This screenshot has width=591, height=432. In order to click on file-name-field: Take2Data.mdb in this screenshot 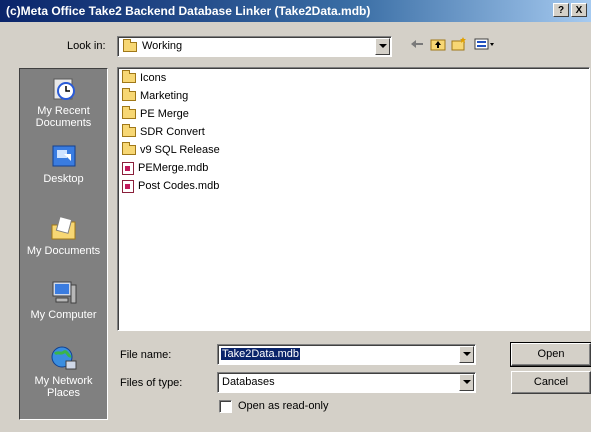, I will do `click(346, 354)`.